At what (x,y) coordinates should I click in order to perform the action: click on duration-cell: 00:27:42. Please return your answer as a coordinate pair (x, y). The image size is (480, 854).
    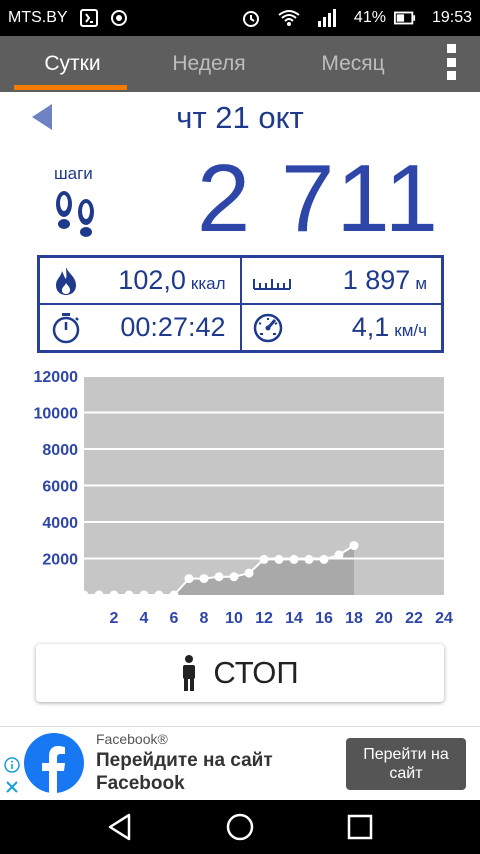
    Looking at the image, I should click on (140, 327).